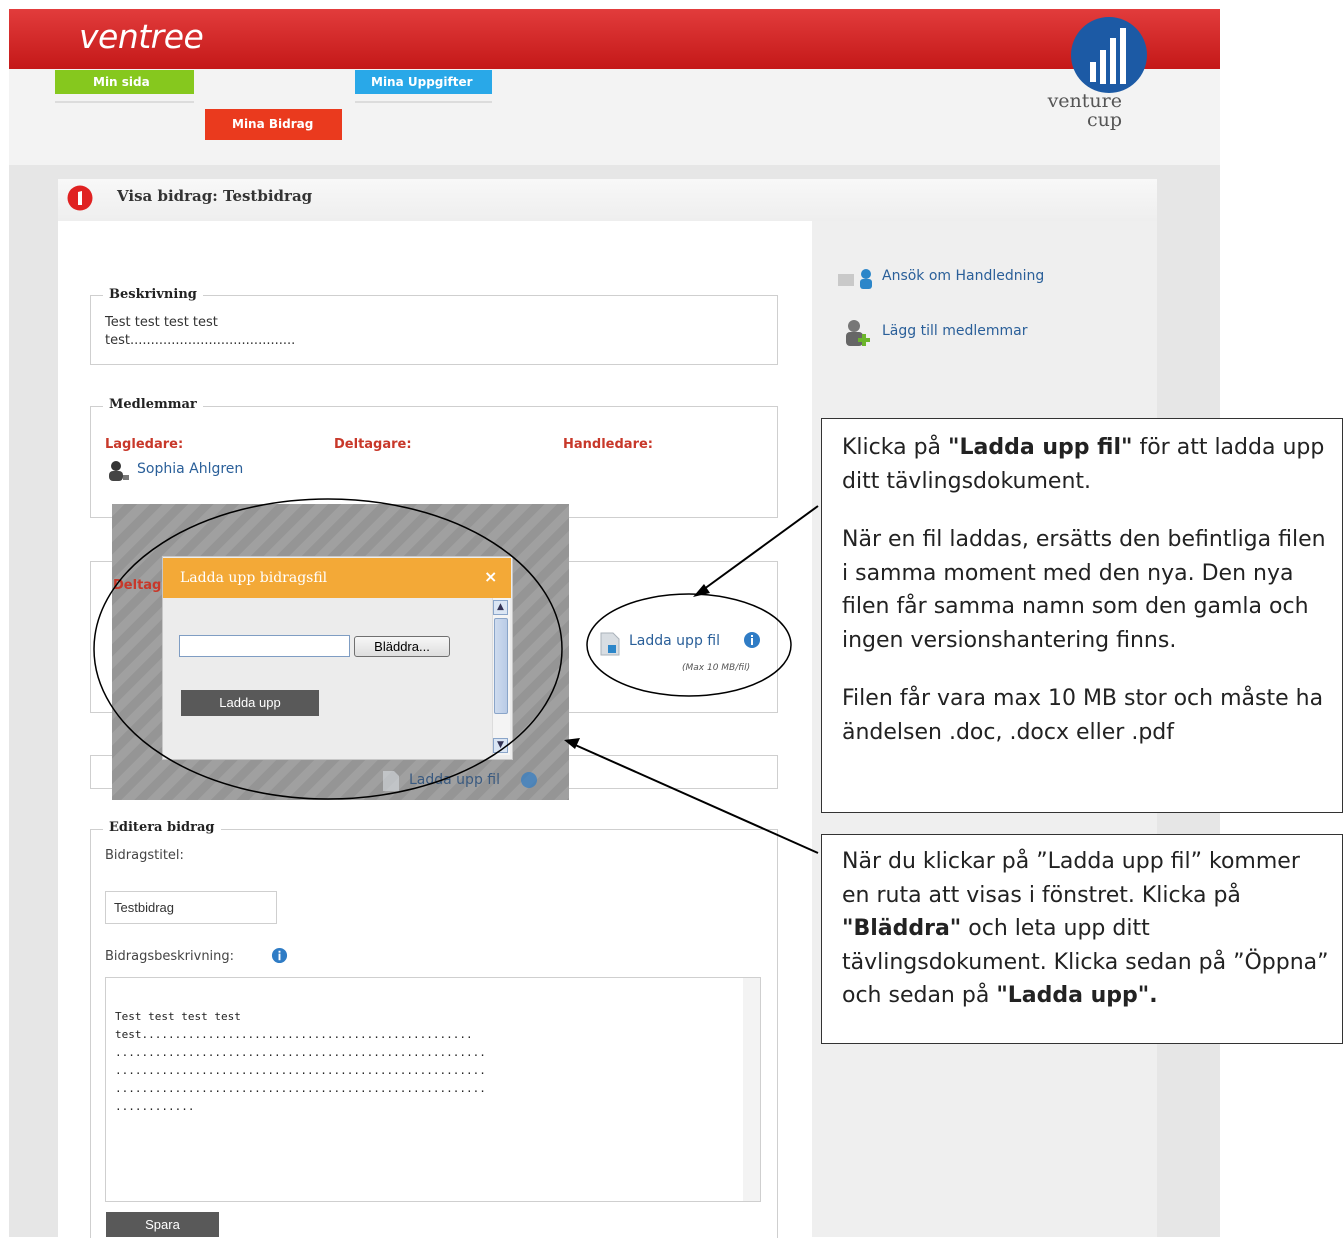 The width and height of the screenshot is (1343, 1238). I want to click on arrow-1-line, so click(759, 549).